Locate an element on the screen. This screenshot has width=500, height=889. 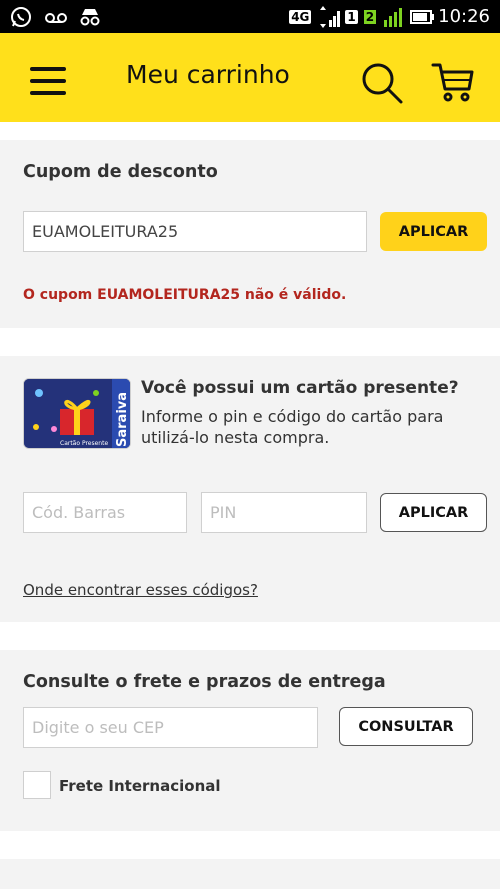
search-icon is located at coordinates (382, 83).